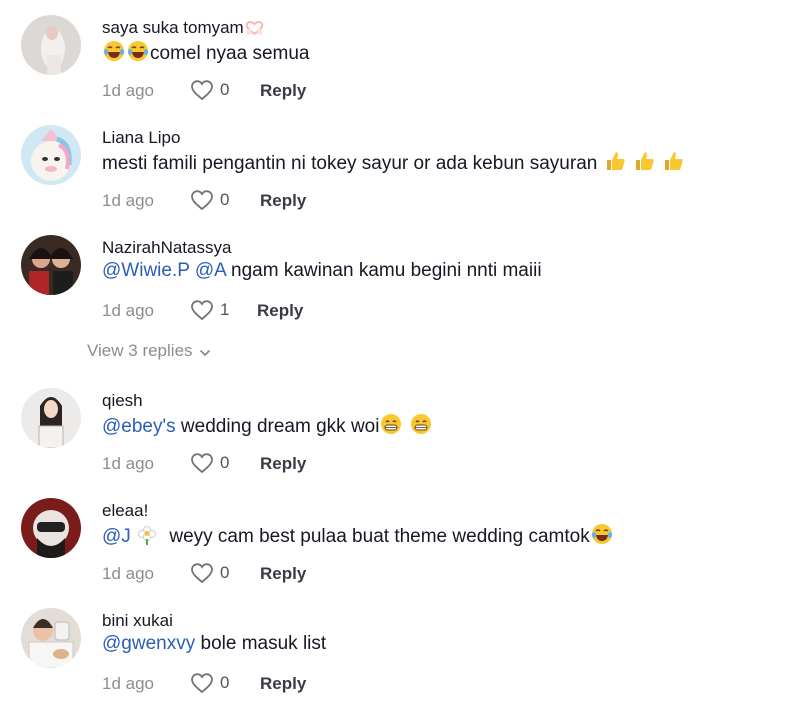  Describe the element at coordinates (204, 353) in the screenshot. I see `chevron-down-icon` at that location.